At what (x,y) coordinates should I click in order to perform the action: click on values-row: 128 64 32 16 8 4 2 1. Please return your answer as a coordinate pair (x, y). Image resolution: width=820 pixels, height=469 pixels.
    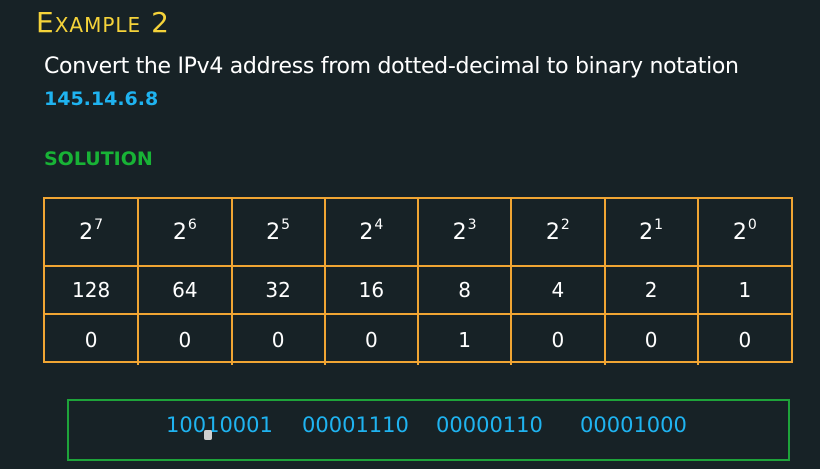
    Looking at the image, I should click on (418, 290).